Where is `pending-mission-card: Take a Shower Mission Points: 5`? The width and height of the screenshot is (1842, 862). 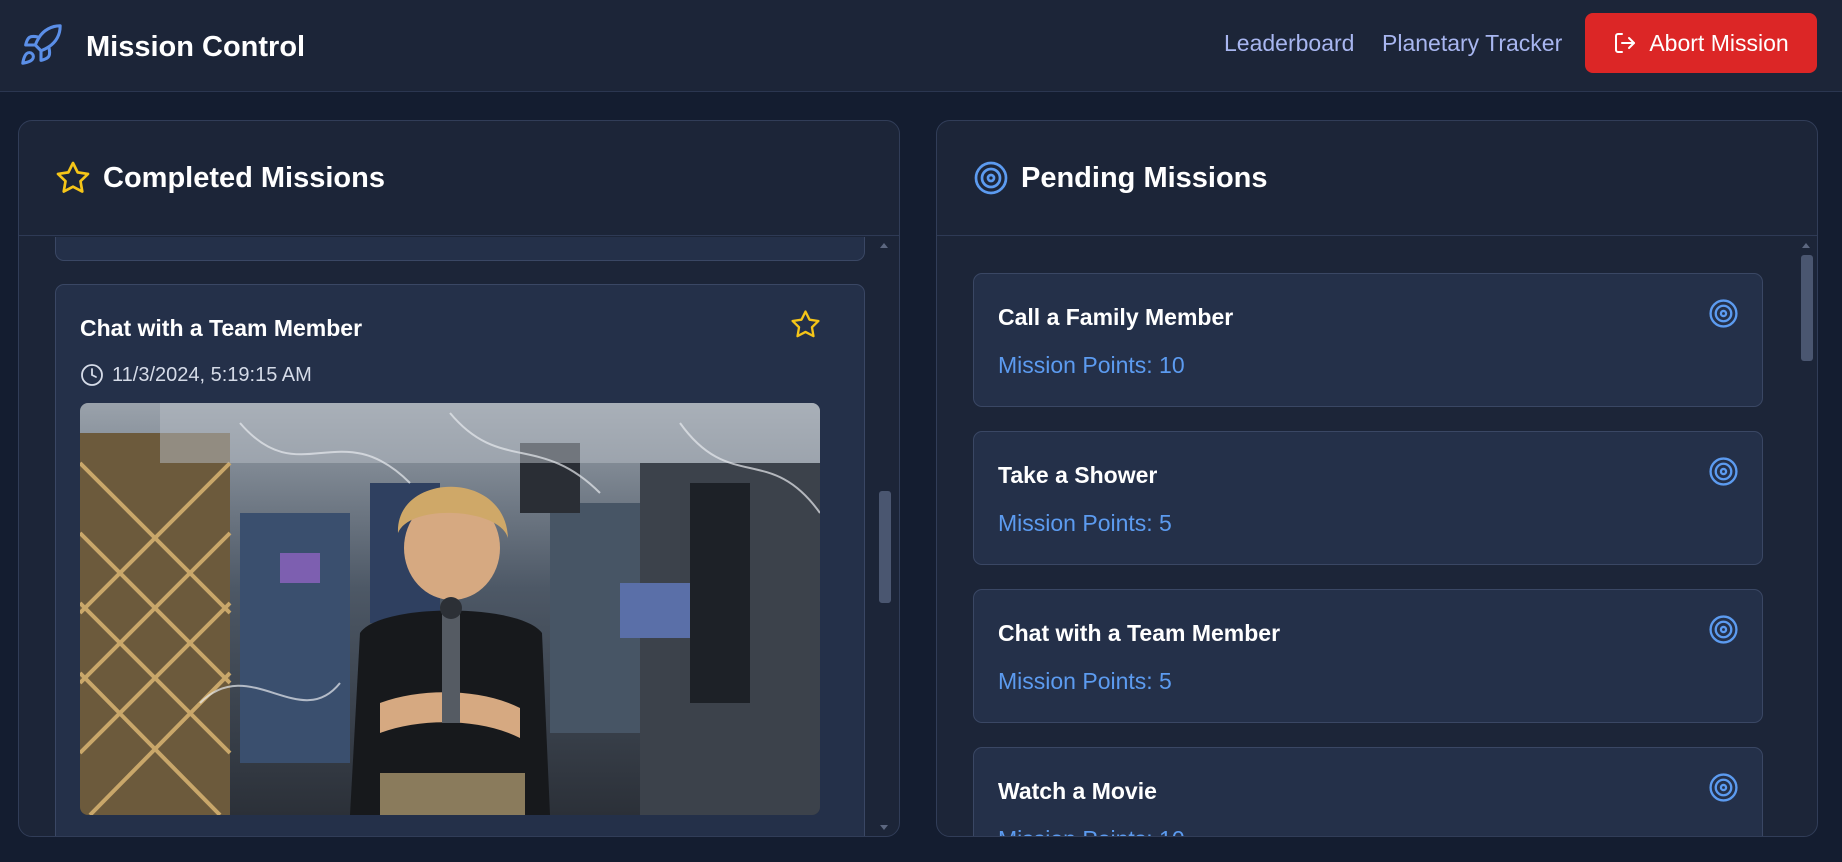
pending-mission-card: Take a Shower Mission Points: 5 is located at coordinates (1368, 498).